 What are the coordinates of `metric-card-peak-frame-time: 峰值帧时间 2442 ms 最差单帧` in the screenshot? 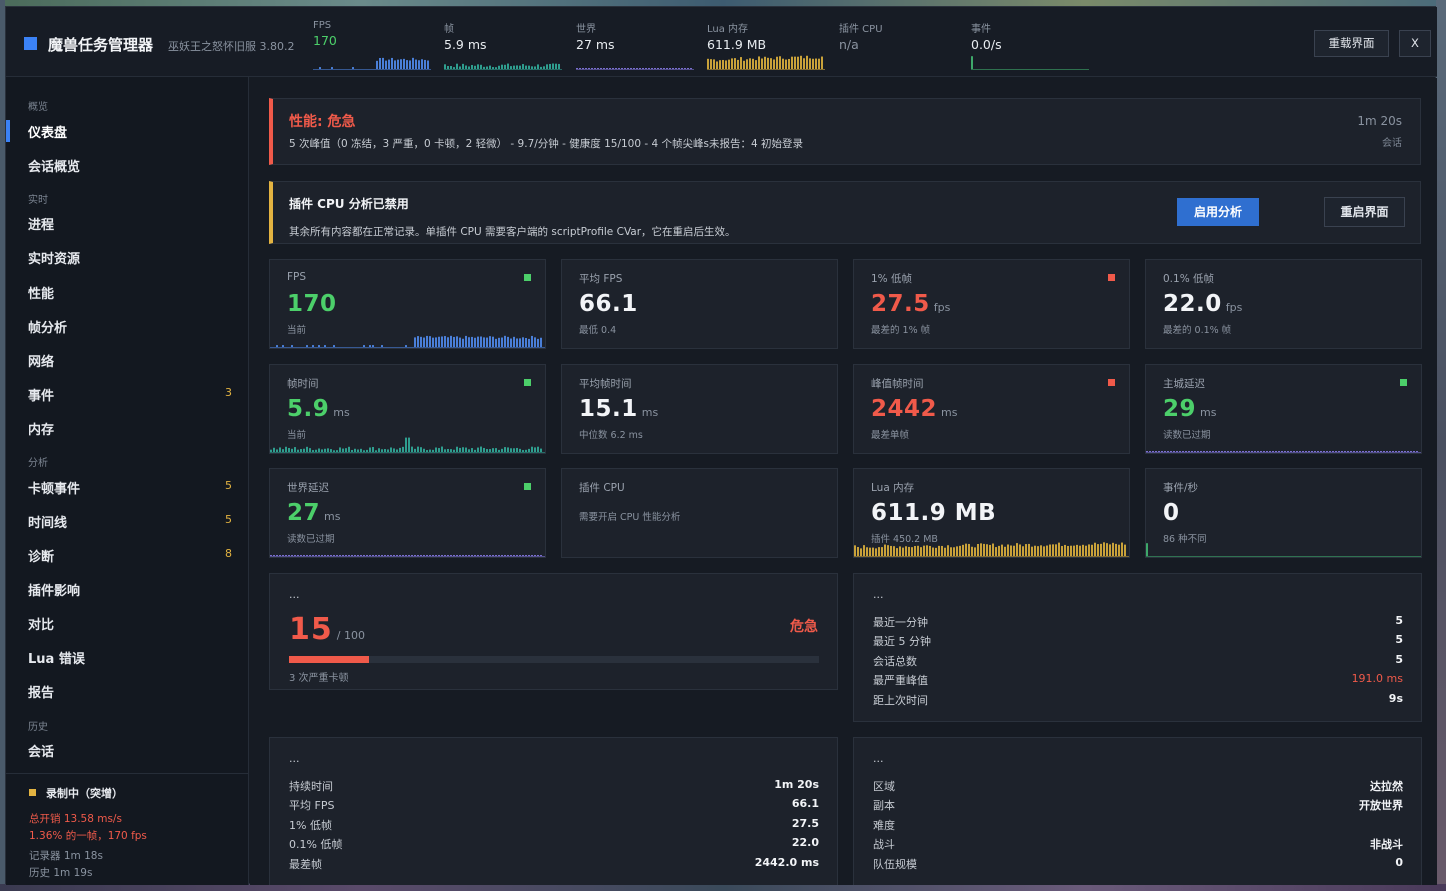 It's located at (991, 409).